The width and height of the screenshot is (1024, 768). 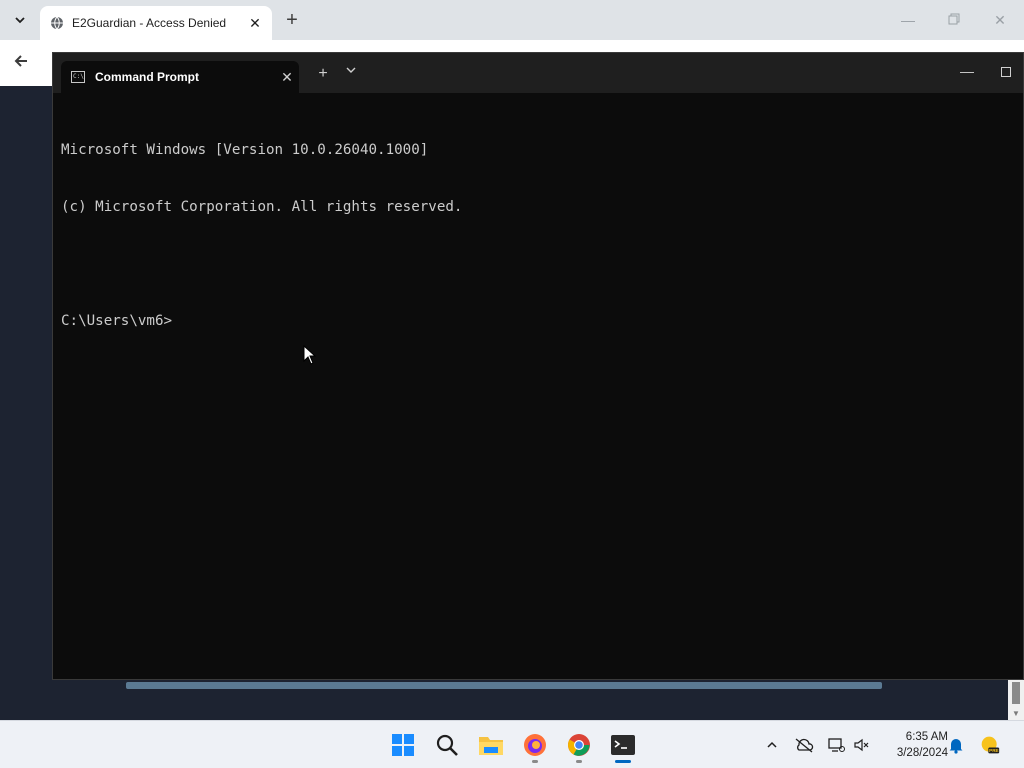 What do you see at coordinates (1016, 693) in the screenshot?
I see `scrollbar-thumb` at bounding box center [1016, 693].